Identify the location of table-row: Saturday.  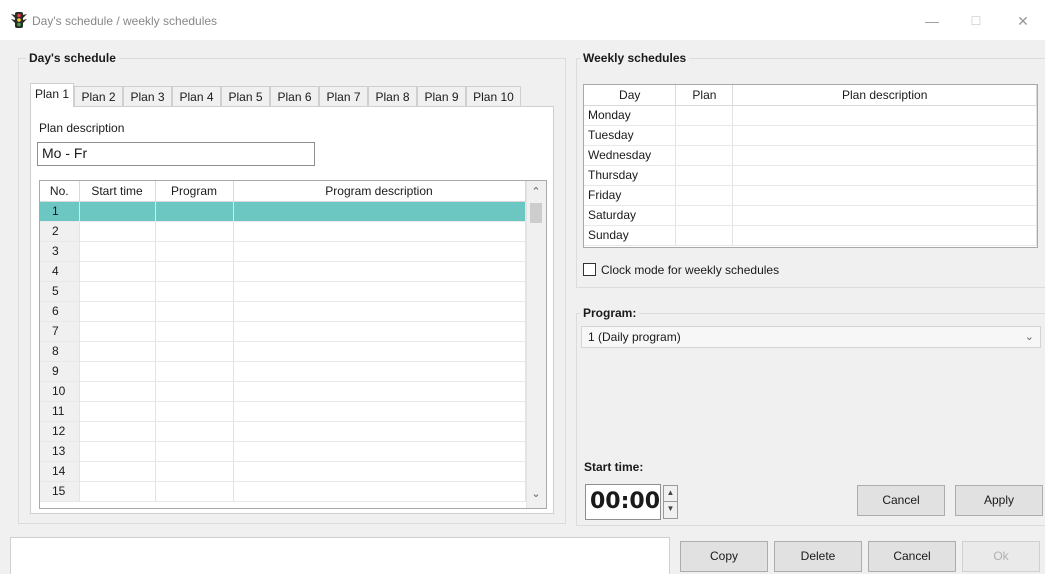
(810, 215).